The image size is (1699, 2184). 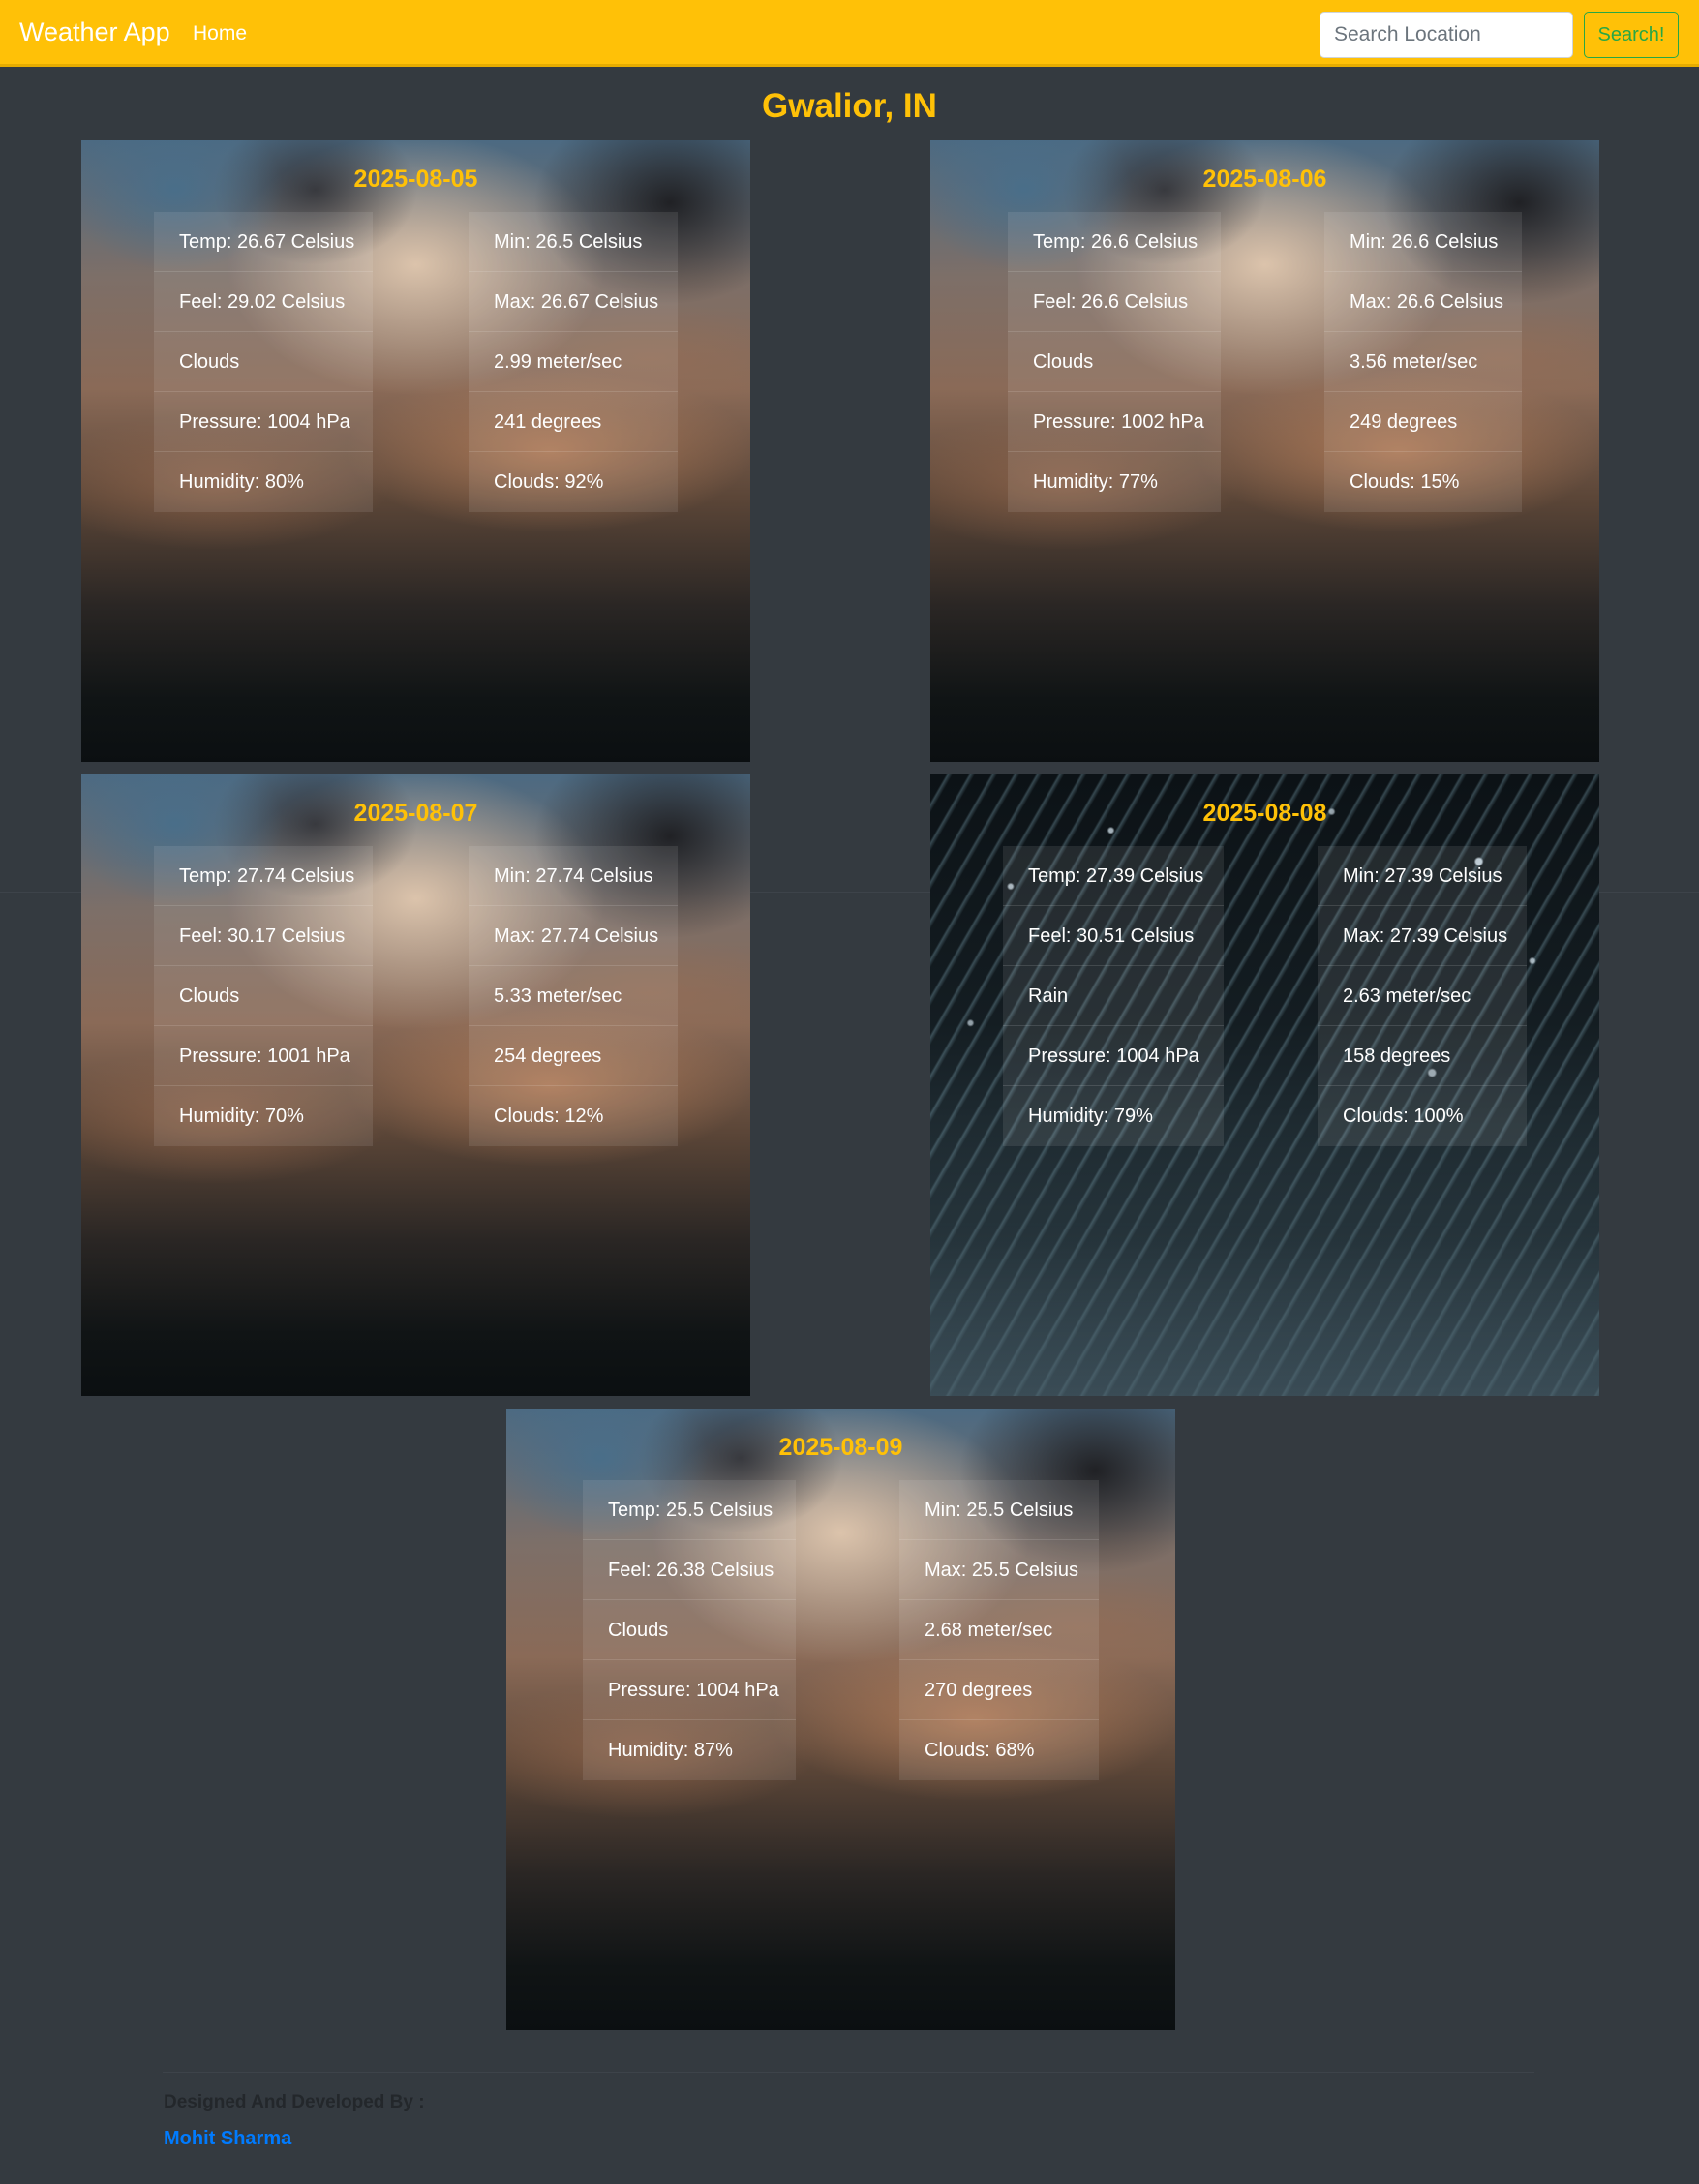 What do you see at coordinates (848, 2073) in the screenshot?
I see `footer-divider` at bounding box center [848, 2073].